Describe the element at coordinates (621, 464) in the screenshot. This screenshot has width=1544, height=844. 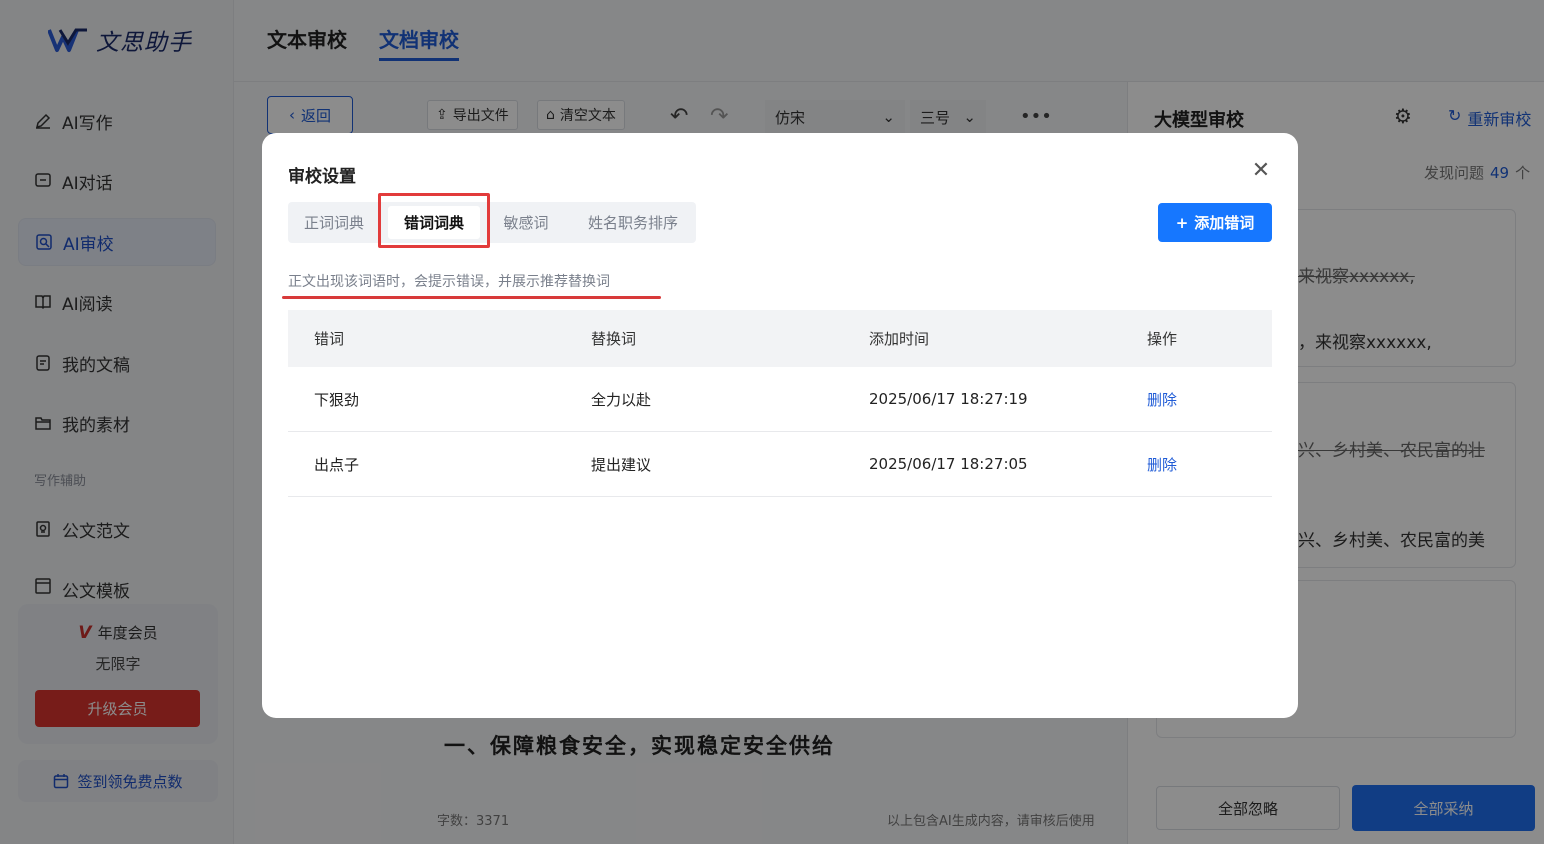
I see `replacement-cell: 提出建议` at that location.